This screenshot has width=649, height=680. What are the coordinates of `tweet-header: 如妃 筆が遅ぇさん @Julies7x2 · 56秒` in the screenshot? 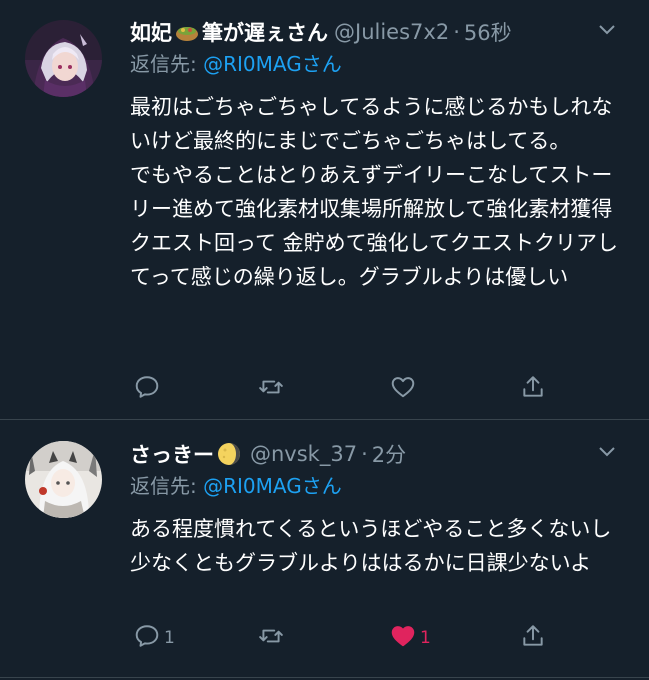 It's located at (379, 32).